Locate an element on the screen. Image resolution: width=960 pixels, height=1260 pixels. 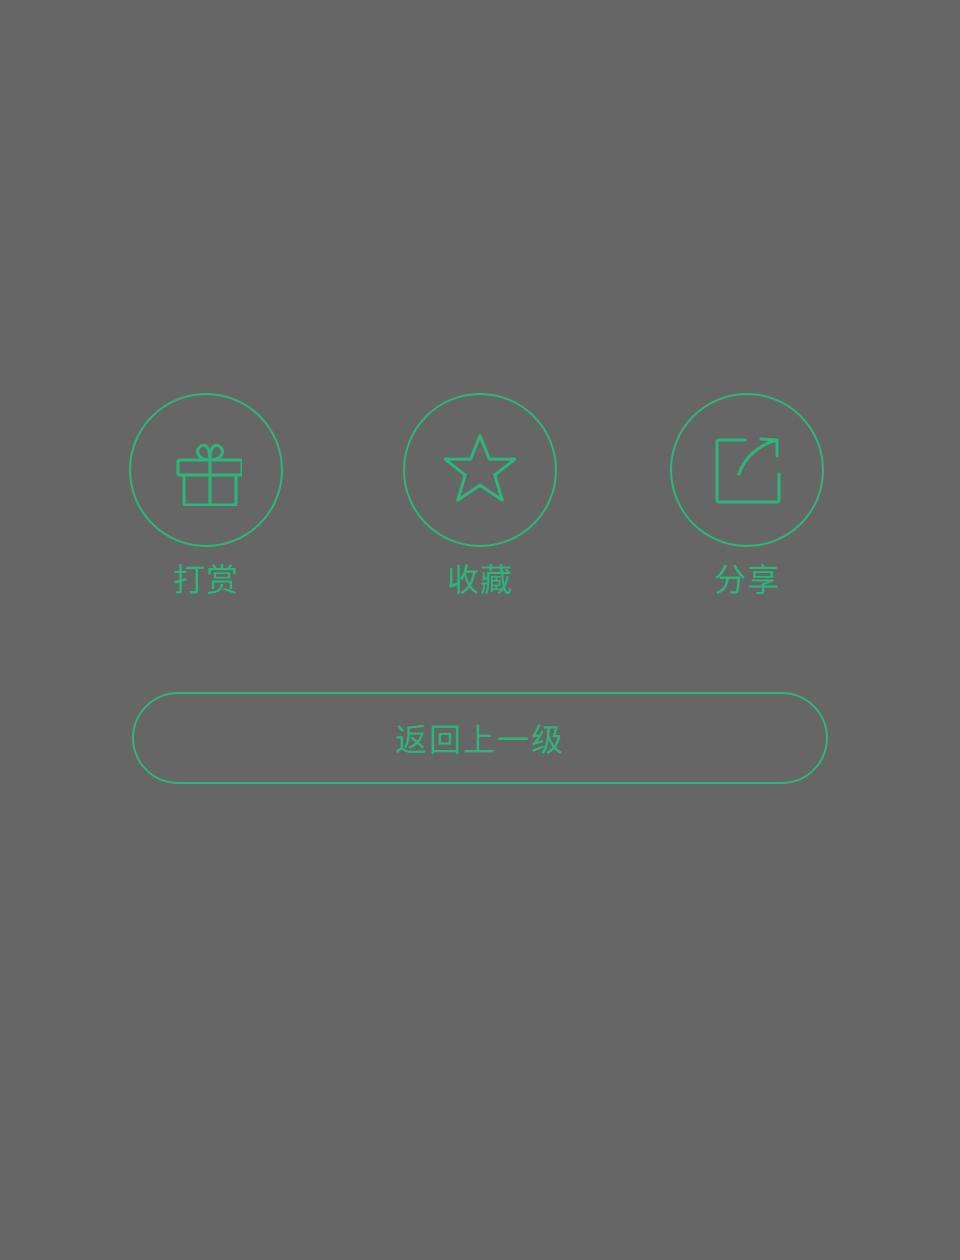
back-button-label: 返回上一级 is located at coordinates (479, 740).